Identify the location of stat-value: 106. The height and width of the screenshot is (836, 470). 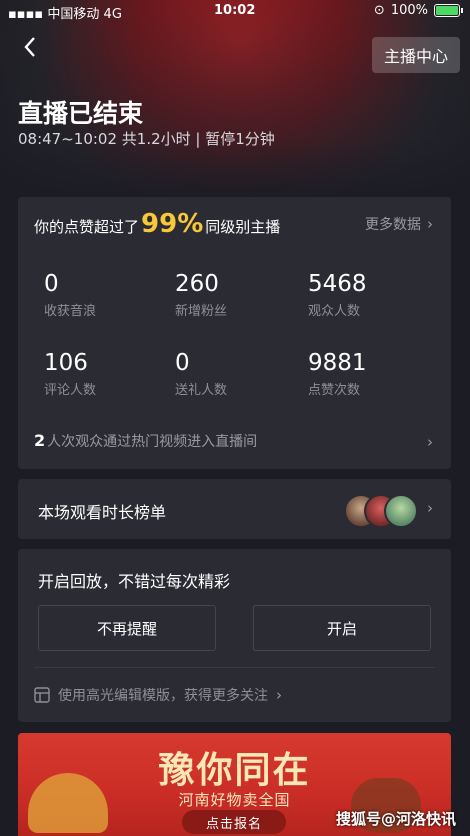
(66, 363).